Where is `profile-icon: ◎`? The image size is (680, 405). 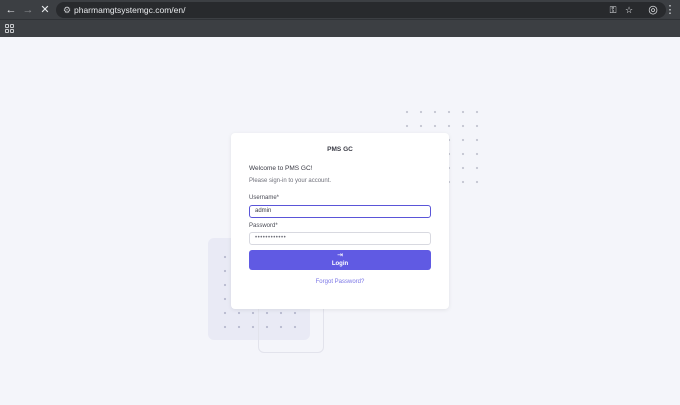
profile-icon: ◎ is located at coordinates (653, 10).